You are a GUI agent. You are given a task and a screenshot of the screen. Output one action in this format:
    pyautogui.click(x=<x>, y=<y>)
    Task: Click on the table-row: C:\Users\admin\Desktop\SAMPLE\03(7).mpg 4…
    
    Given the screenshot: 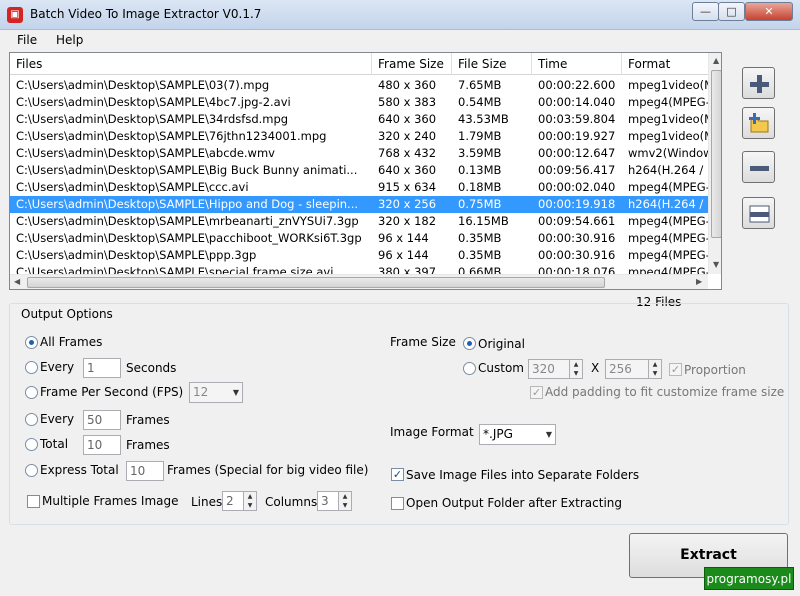 What is the action you would take?
    pyautogui.click(x=359, y=85)
    